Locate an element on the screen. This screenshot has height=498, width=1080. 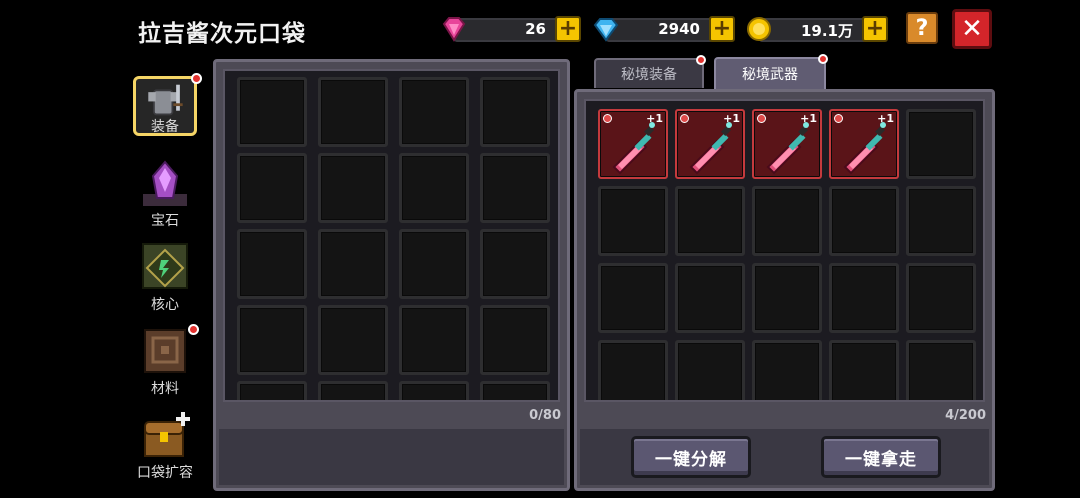
close-button: ✕ is located at coordinates (972, 29).